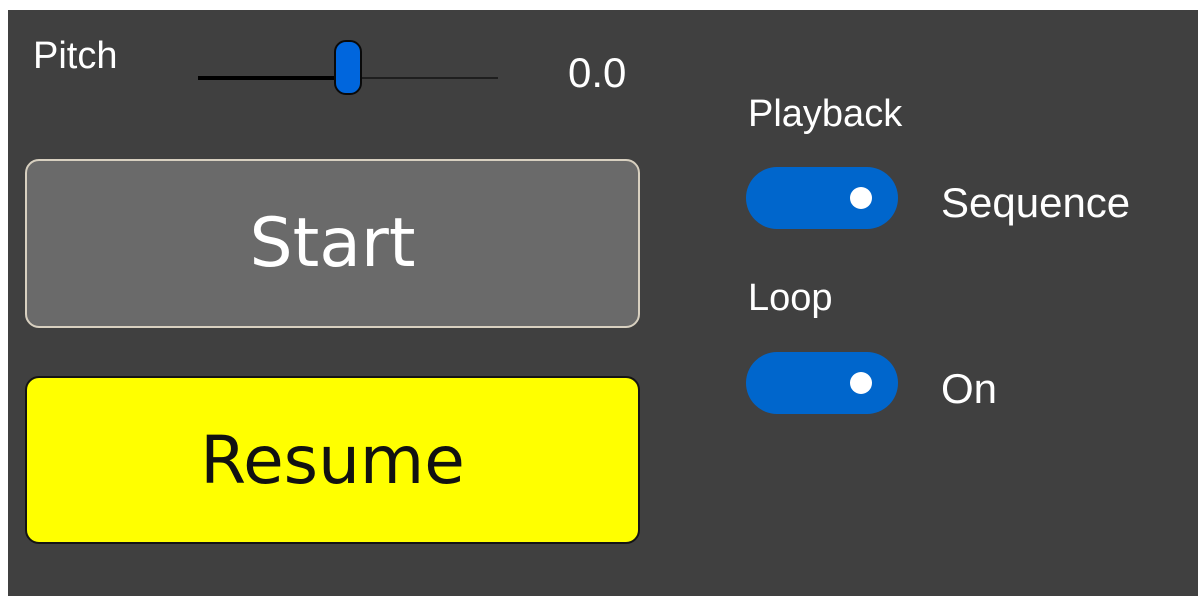 Image resolution: width=1198 pixels, height=596 pixels. Describe the element at coordinates (332, 243) in the screenshot. I see `start-button: Start` at that location.